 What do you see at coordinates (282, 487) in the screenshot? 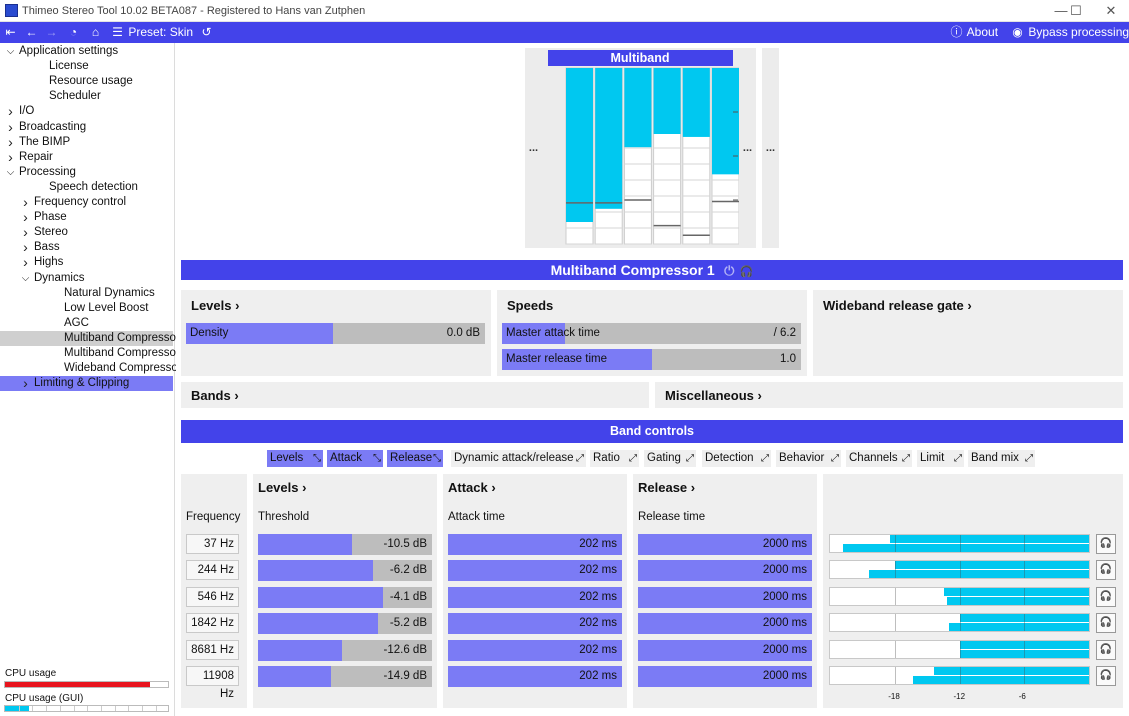
I see `levels-column-title: Levels ›` at bounding box center [282, 487].